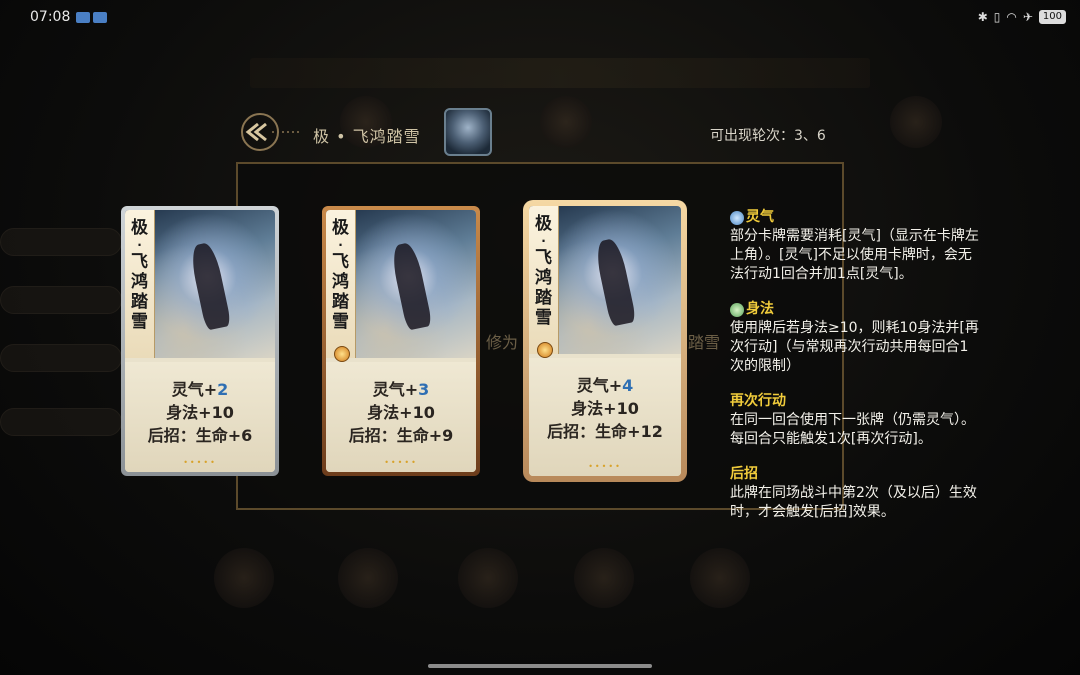  Describe the element at coordinates (200, 389) in the screenshot. I see `aura-stat: 灵气+2` at that location.